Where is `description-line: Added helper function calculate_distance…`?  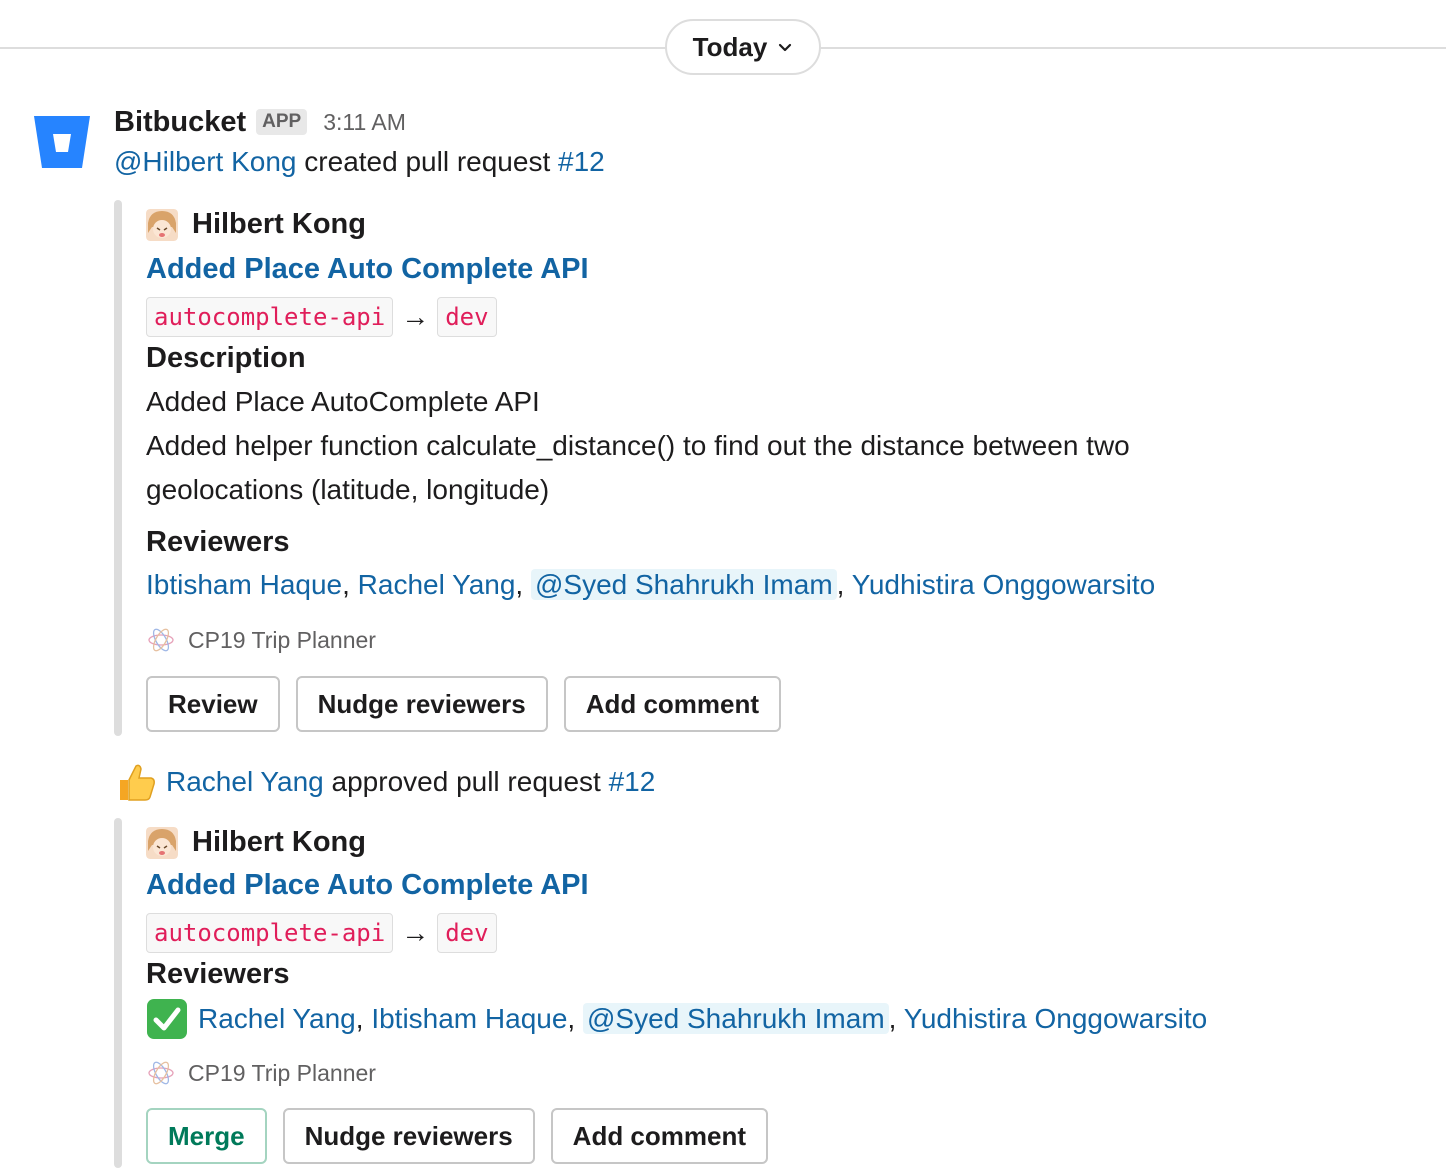 description-line: Added helper function calculate_distance… is located at coordinates (638, 445).